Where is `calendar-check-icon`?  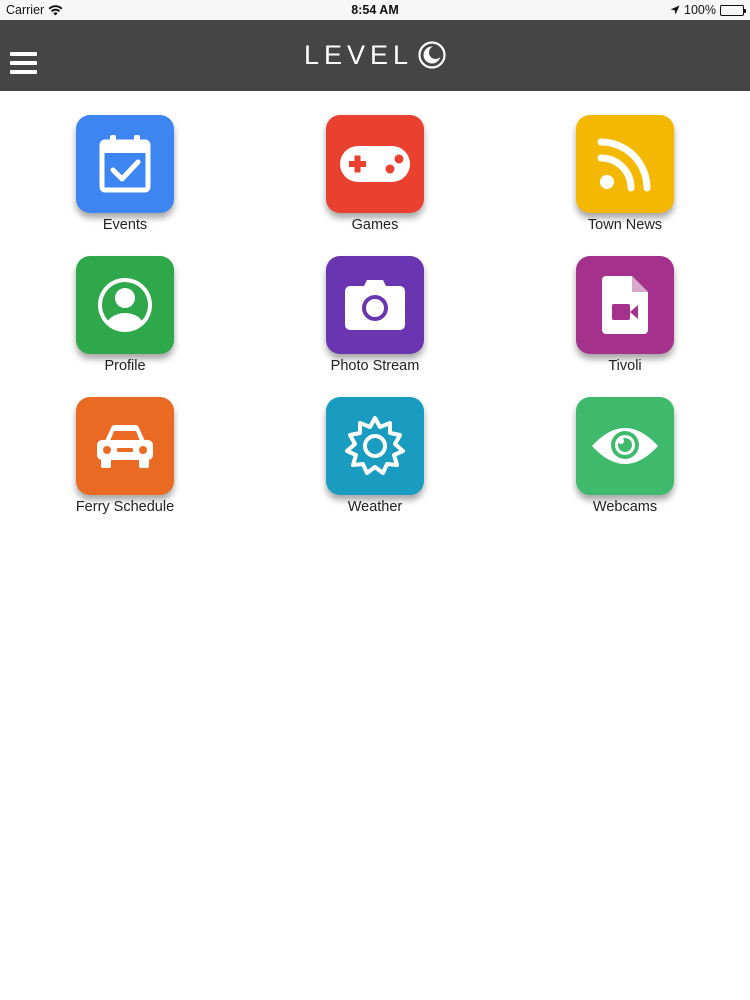 calendar-check-icon is located at coordinates (125, 164).